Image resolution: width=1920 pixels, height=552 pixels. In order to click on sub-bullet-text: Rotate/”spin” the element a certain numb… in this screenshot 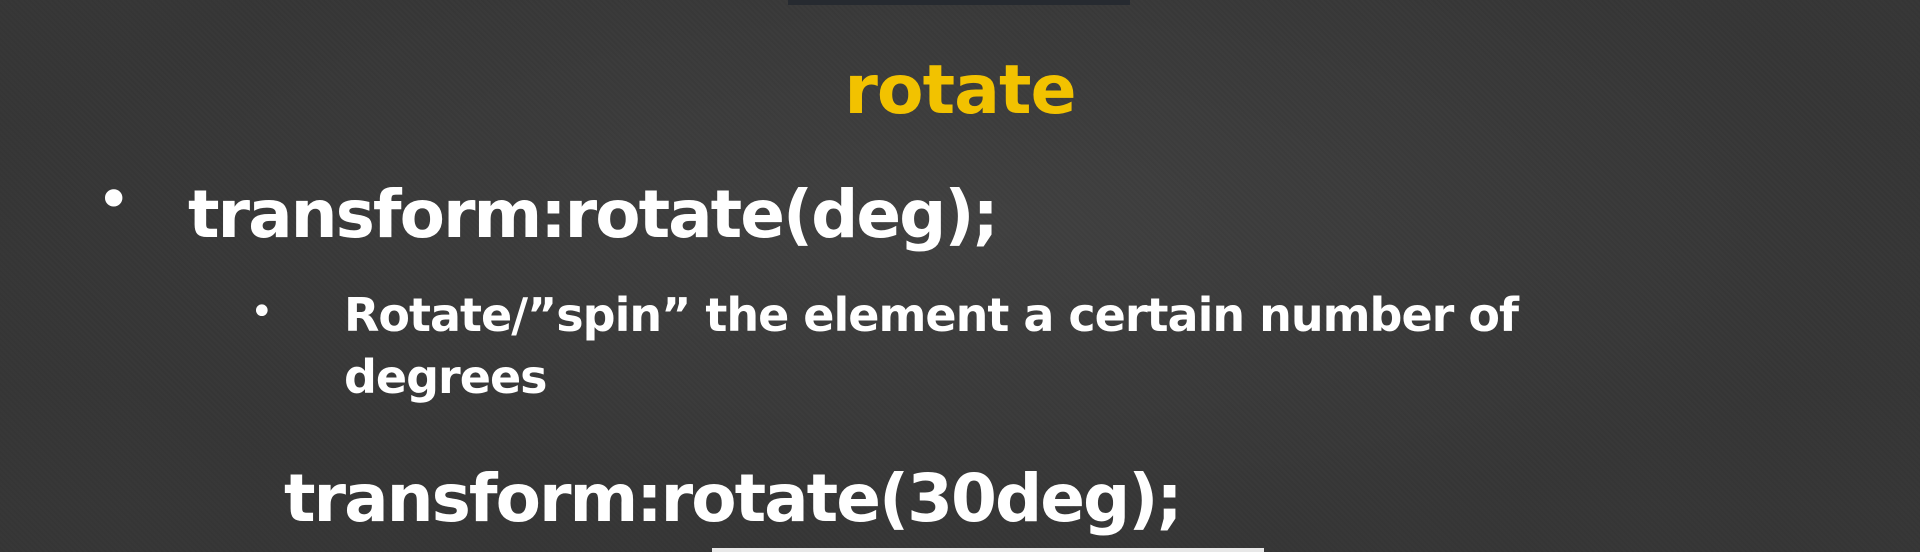, I will do `click(931, 346)`.